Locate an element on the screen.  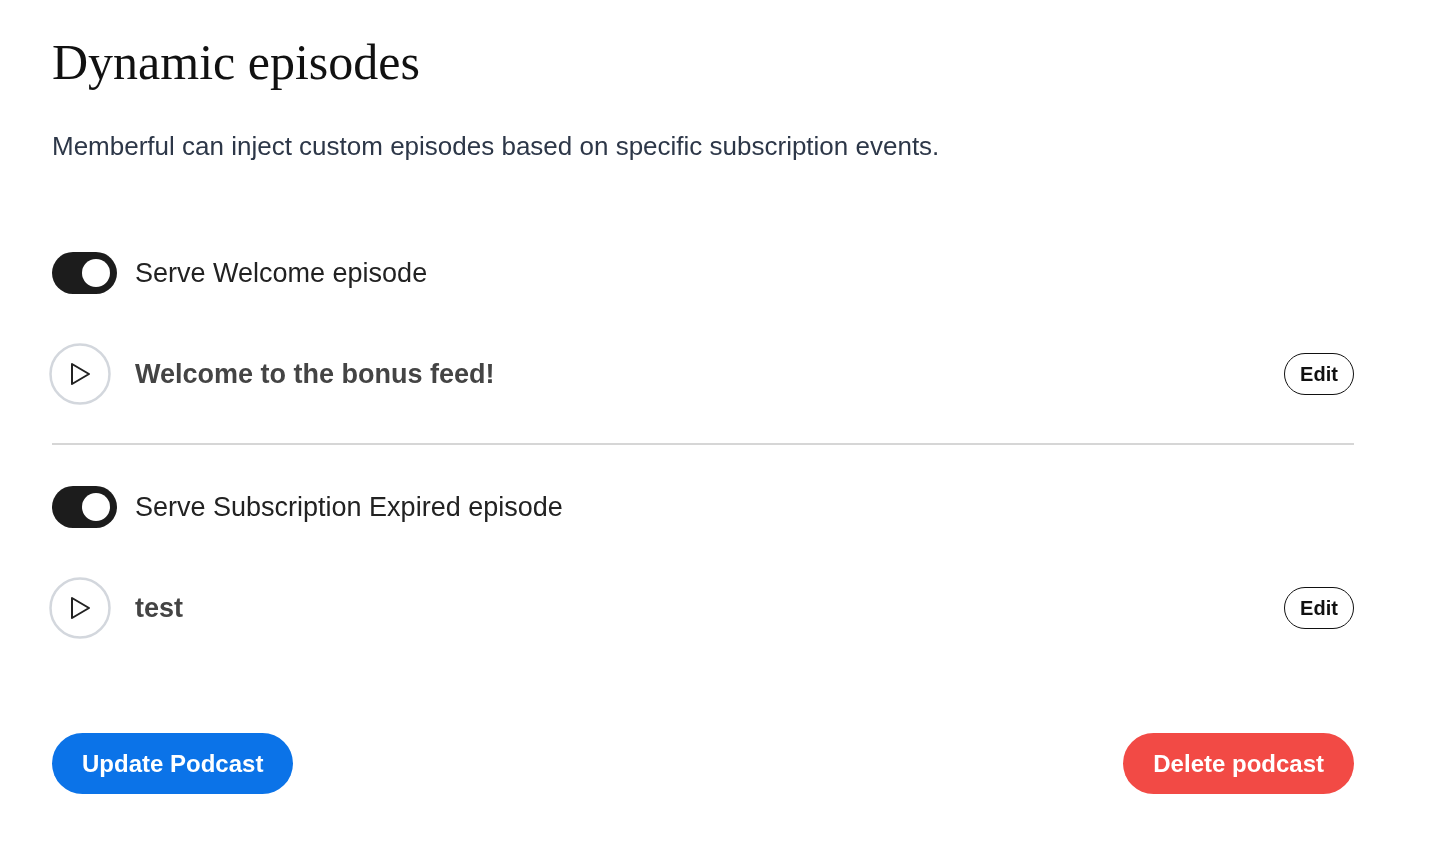
episode-title: test is located at coordinates (159, 608).